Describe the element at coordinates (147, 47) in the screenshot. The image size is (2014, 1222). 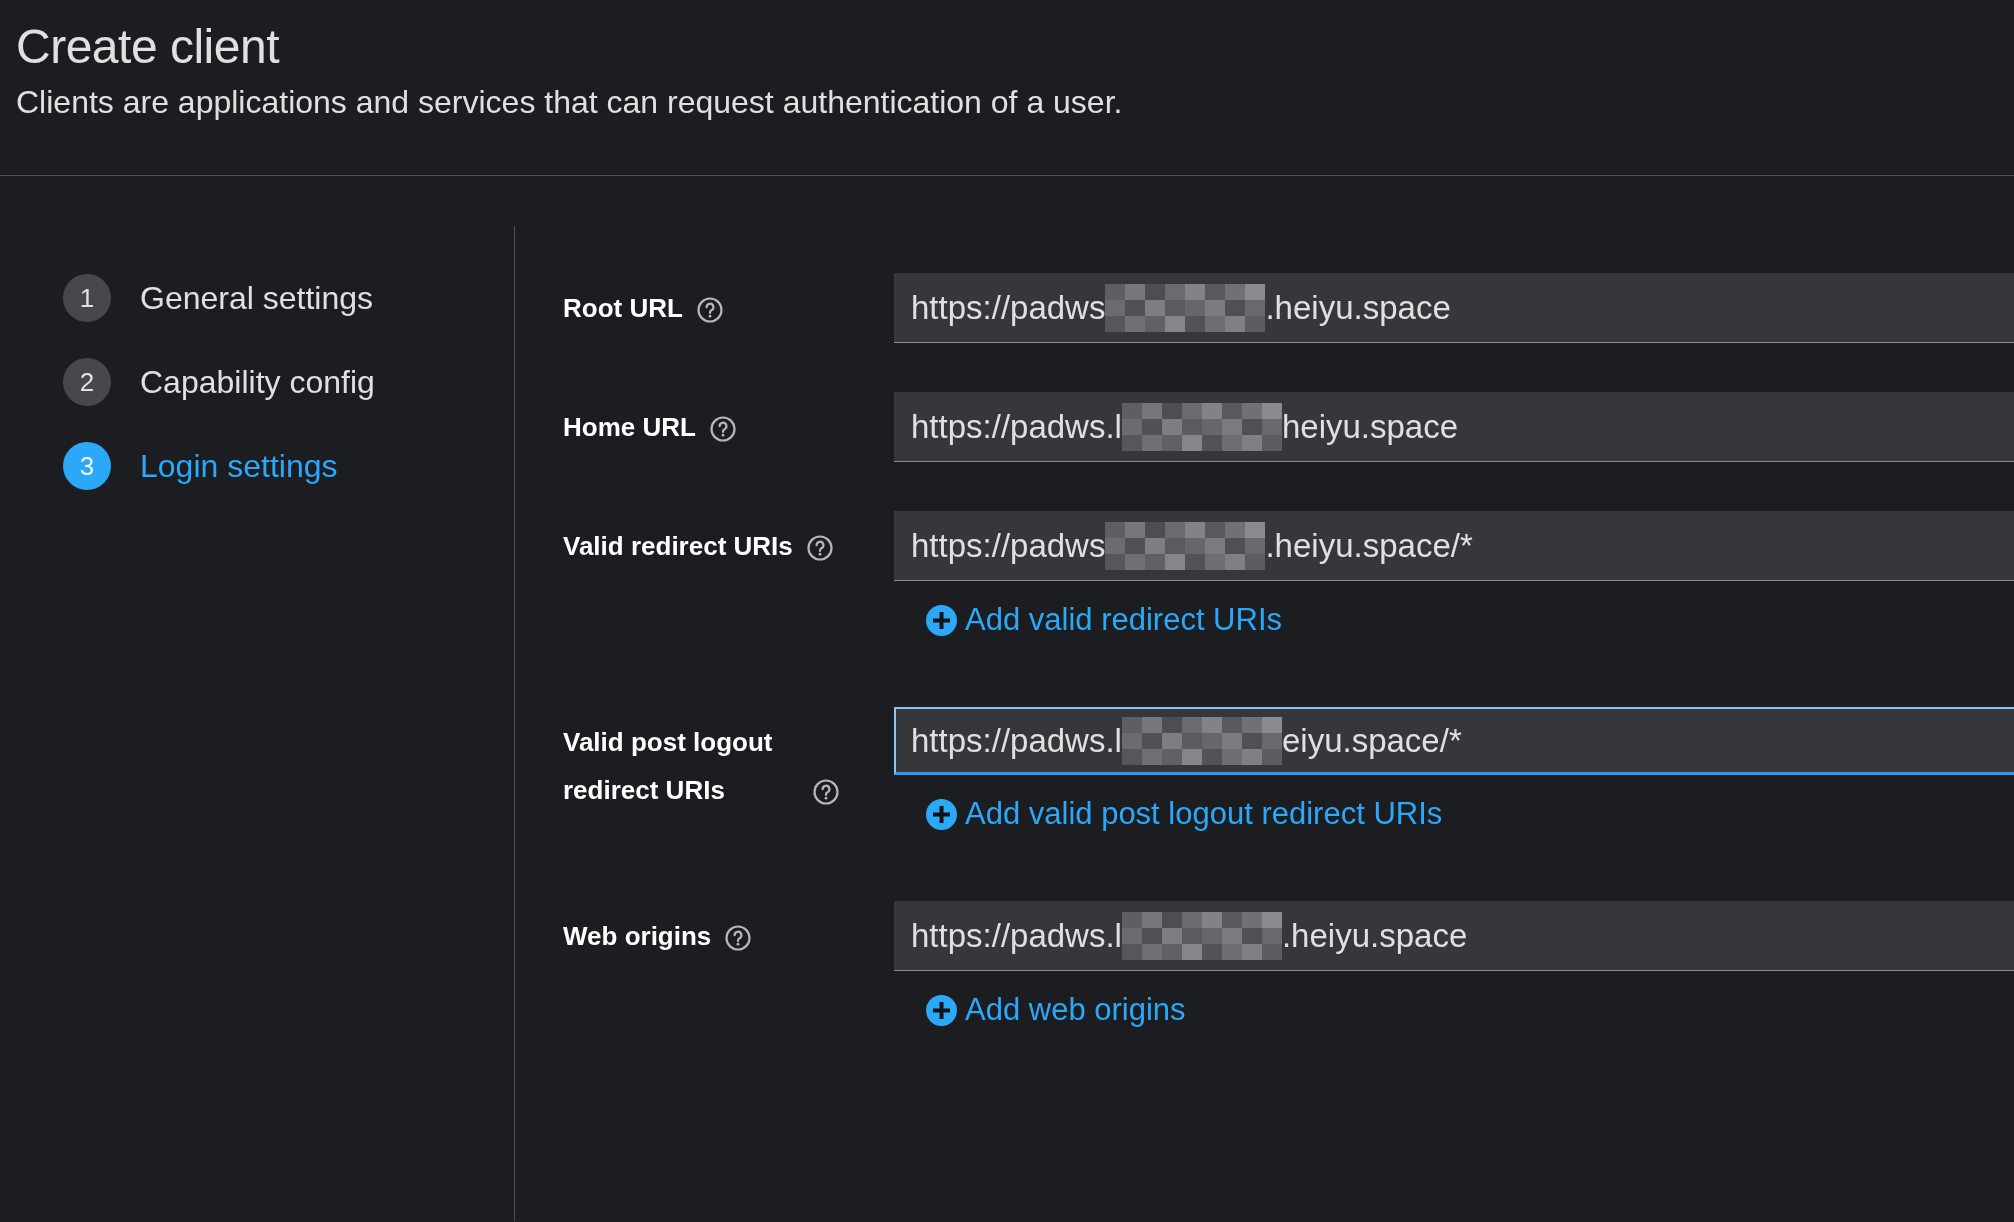
I see `page-title: Create client` at that location.